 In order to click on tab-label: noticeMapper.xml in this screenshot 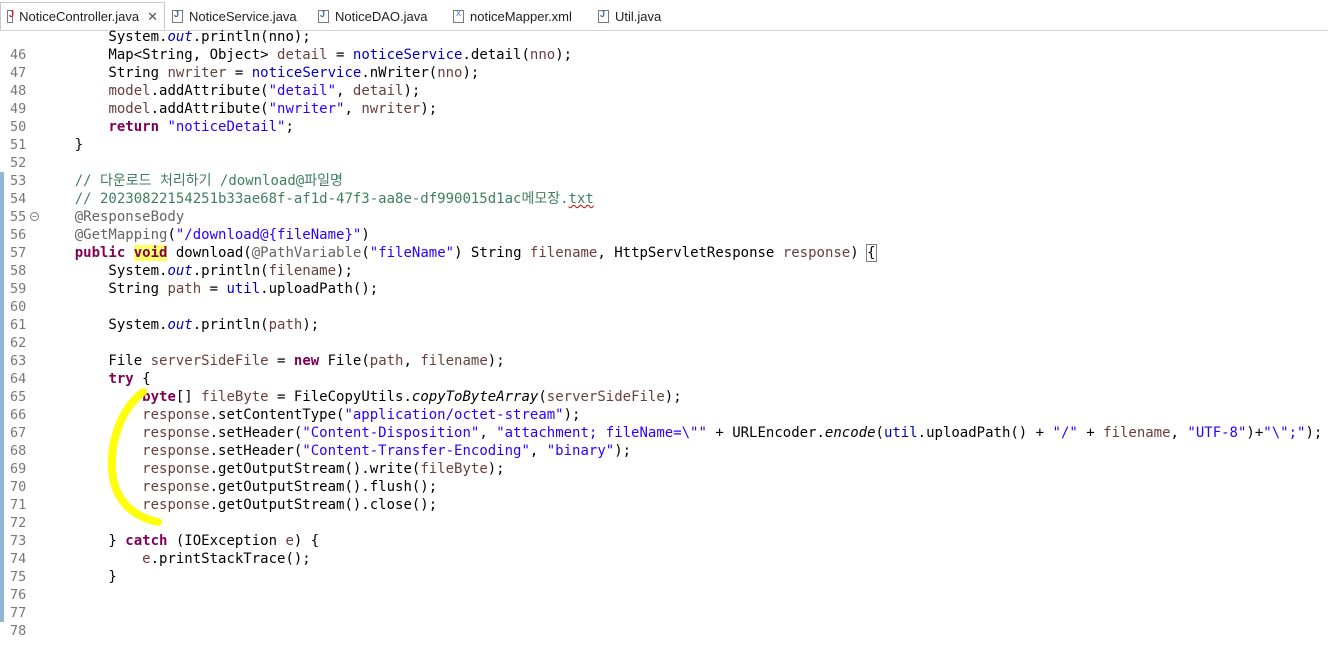, I will do `click(521, 16)`.